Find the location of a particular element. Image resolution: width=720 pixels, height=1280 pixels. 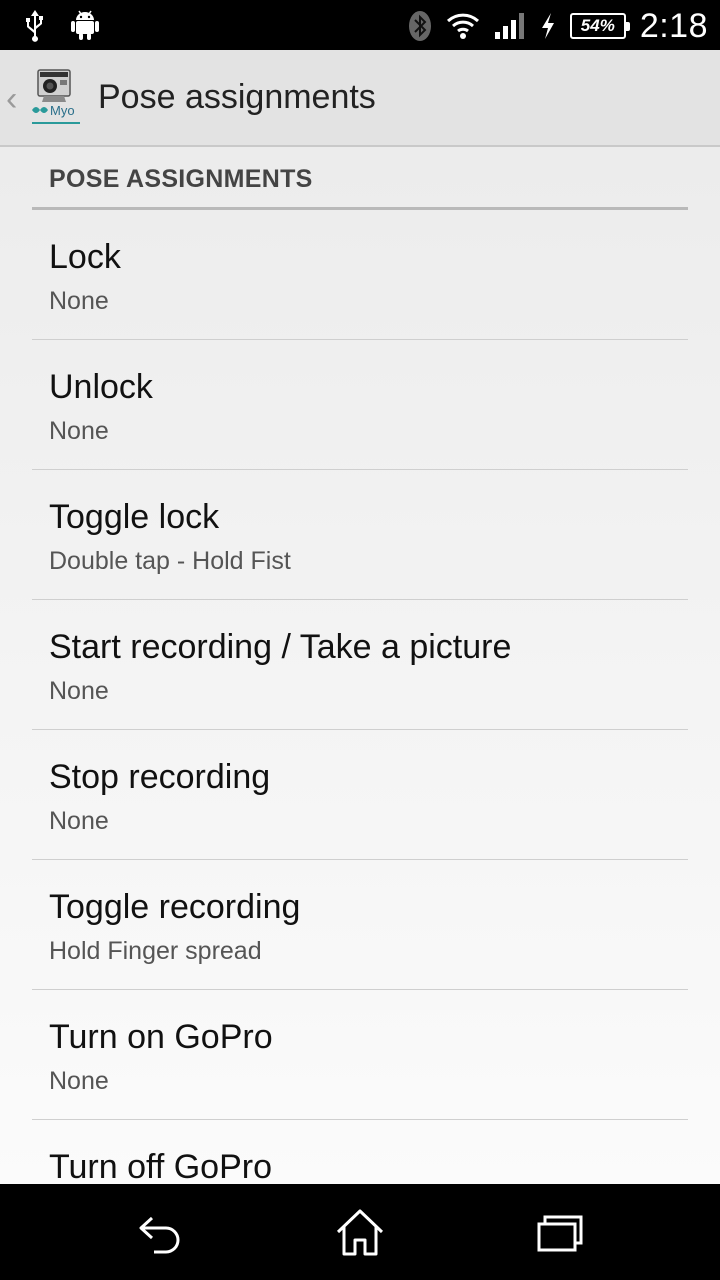

charging-icon is located at coordinates (547, 26).